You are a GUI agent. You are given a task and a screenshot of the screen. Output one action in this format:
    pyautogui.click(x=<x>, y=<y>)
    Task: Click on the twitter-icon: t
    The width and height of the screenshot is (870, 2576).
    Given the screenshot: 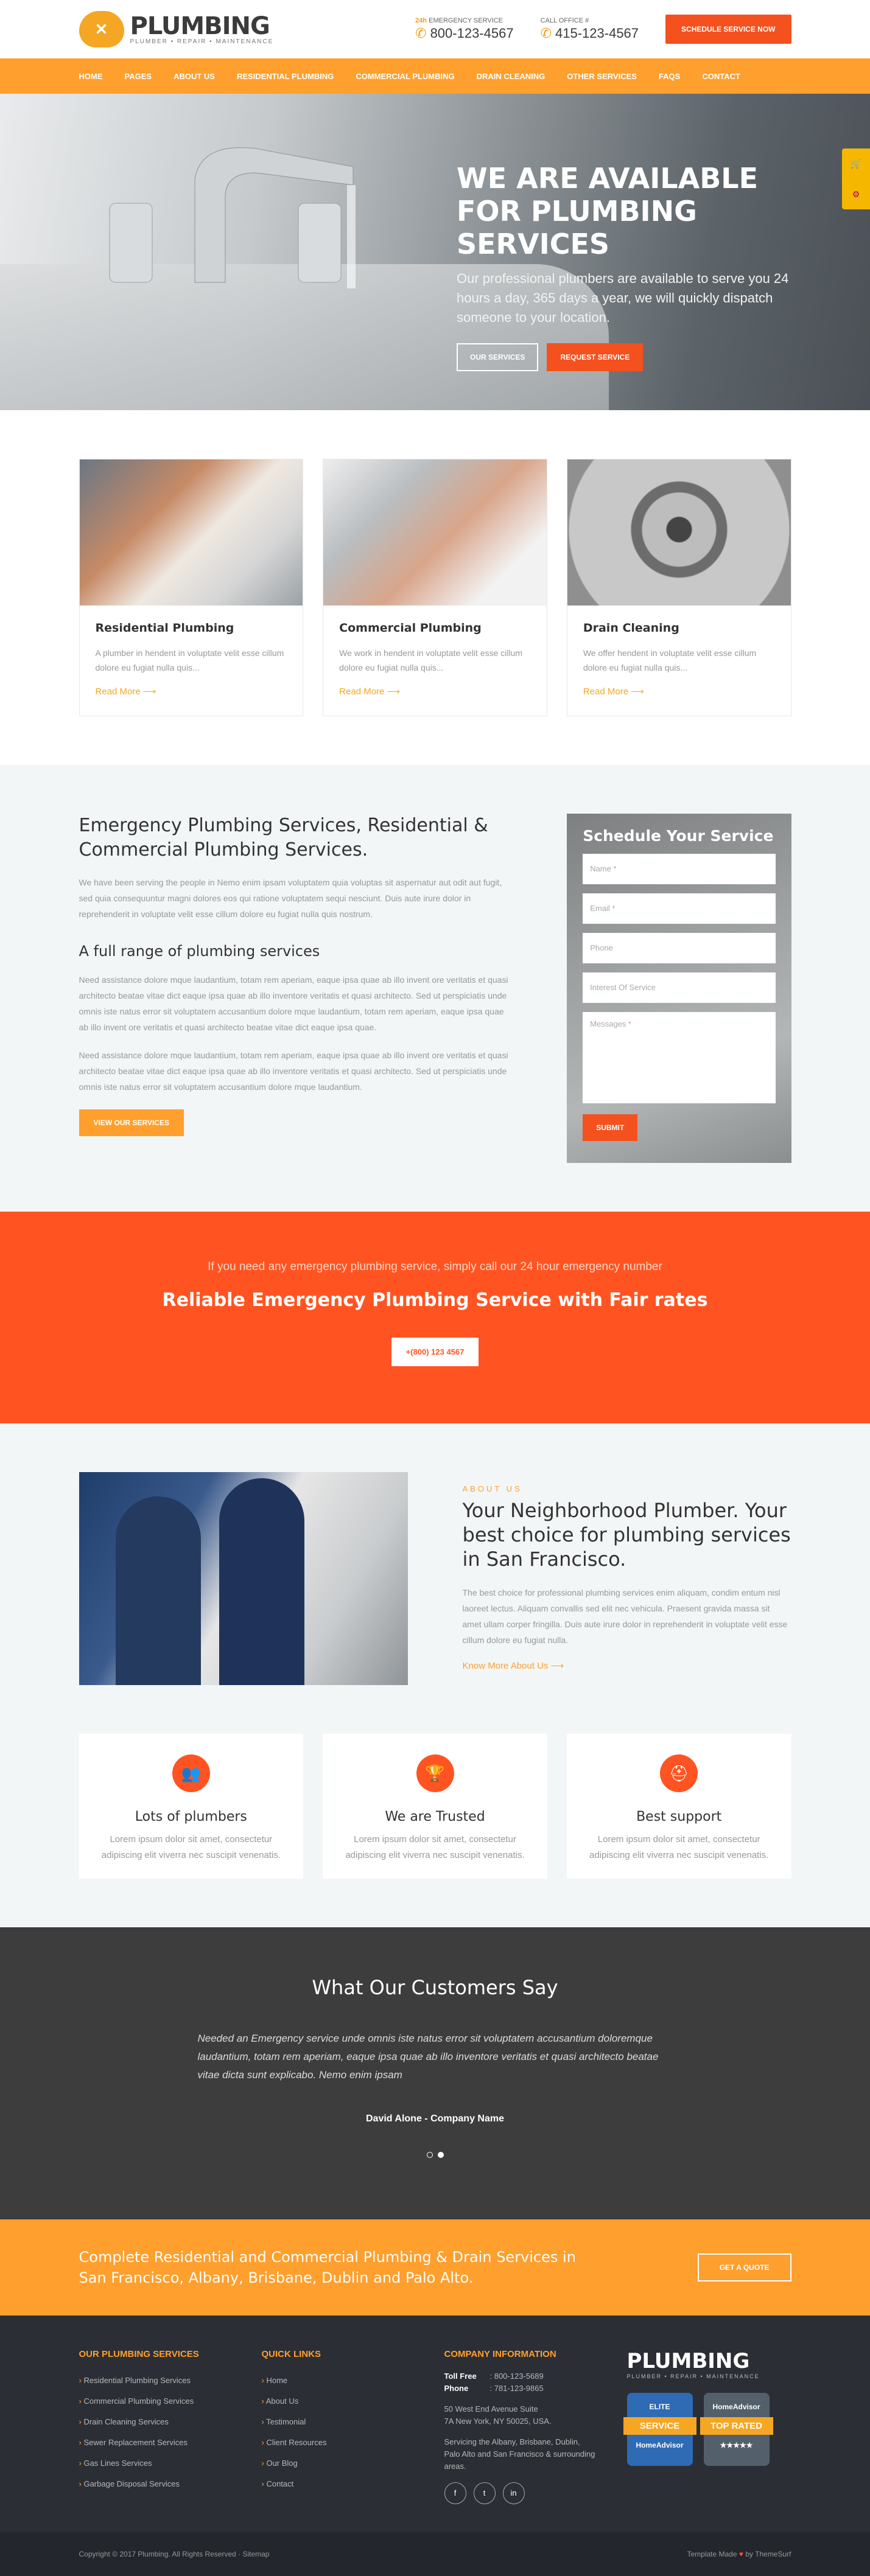 What is the action you would take?
    pyautogui.click(x=484, y=2493)
    